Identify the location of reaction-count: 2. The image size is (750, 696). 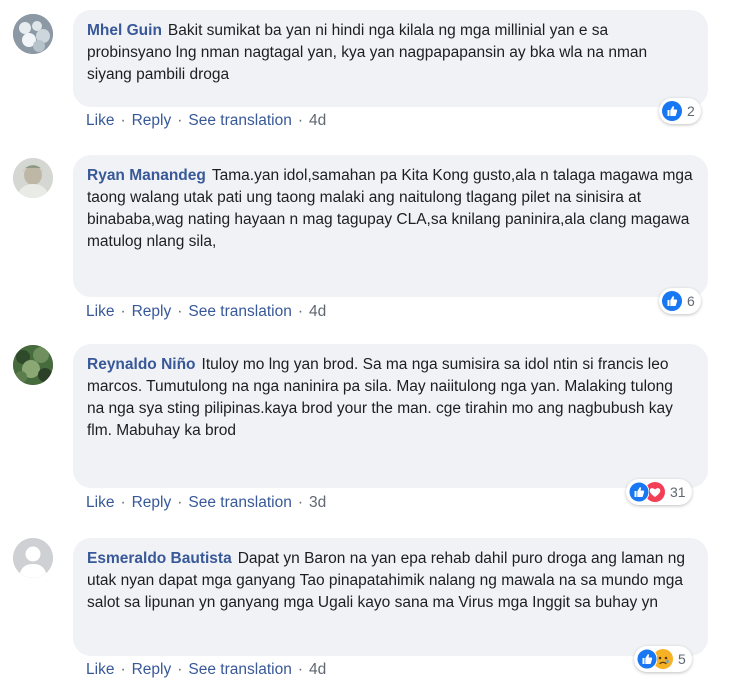
(691, 111).